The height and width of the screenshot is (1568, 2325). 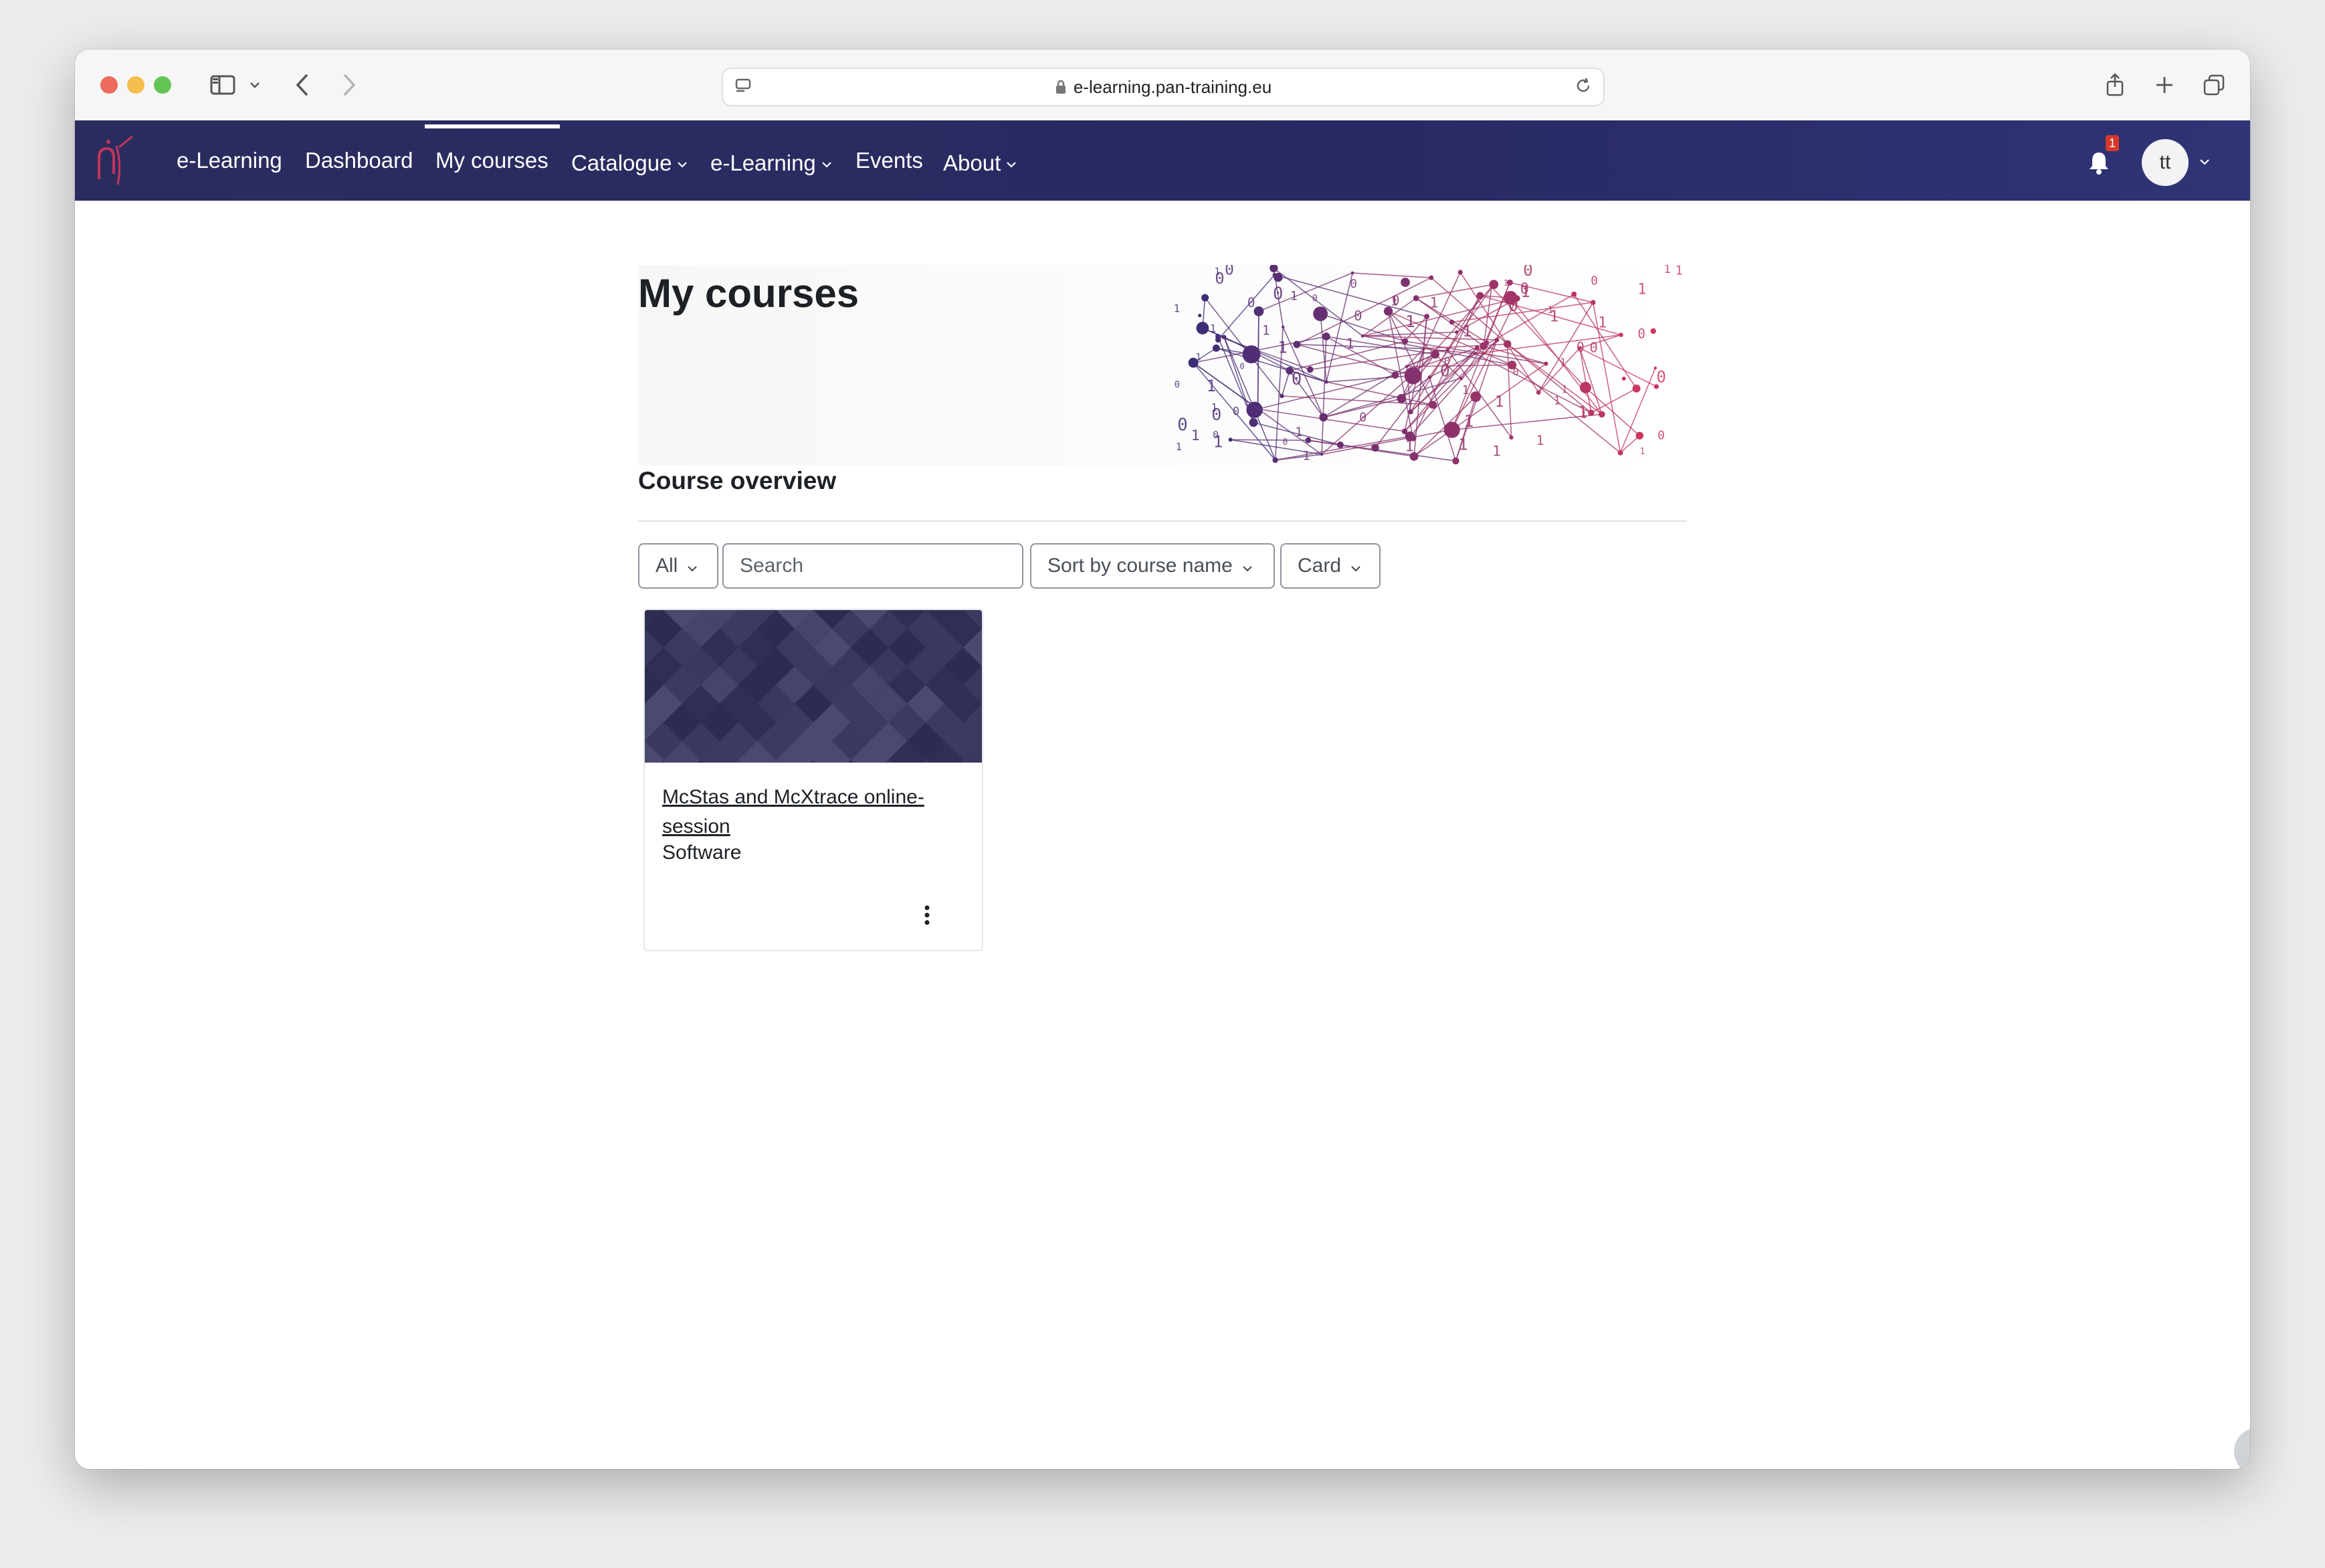 I want to click on course-actions-menu-icon, so click(x=927, y=915).